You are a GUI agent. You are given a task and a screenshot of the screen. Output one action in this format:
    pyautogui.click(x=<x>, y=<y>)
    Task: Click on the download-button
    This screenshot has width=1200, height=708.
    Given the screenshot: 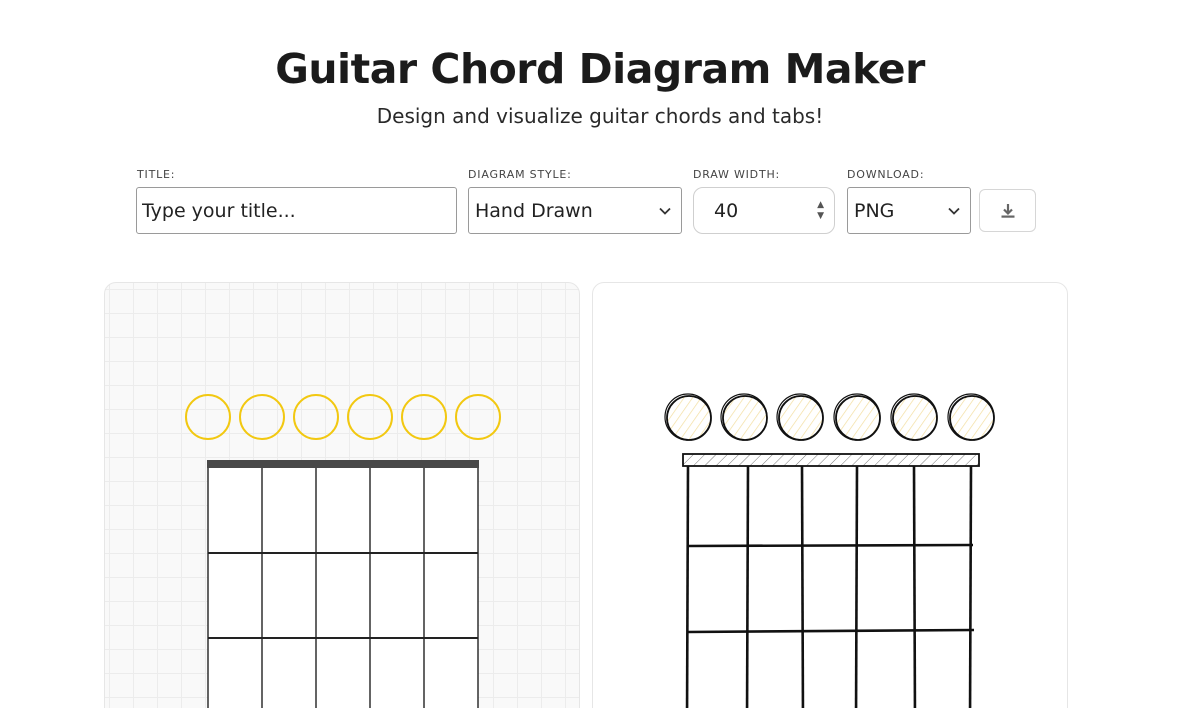 What is the action you would take?
    pyautogui.click(x=1007, y=210)
    